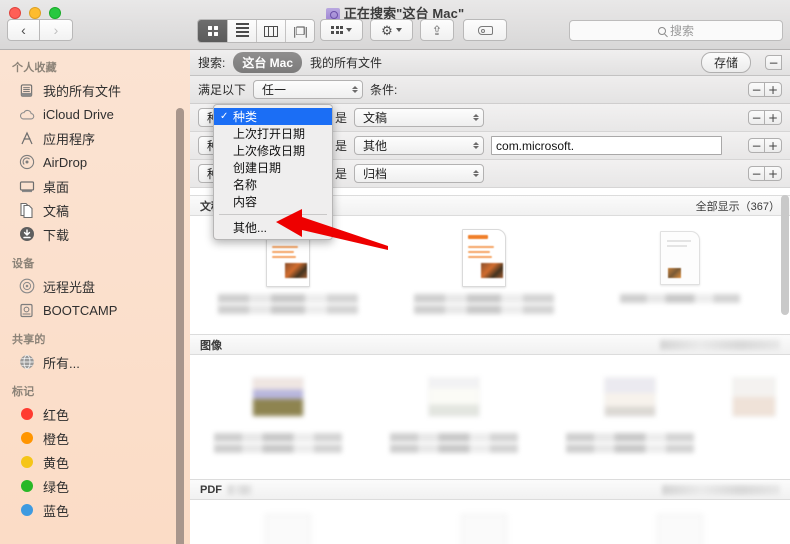  What do you see at coordinates (95, 234) in the screenshot?
I see `sidebar-item-downloads: 下载` at bounding box center [95, 234].